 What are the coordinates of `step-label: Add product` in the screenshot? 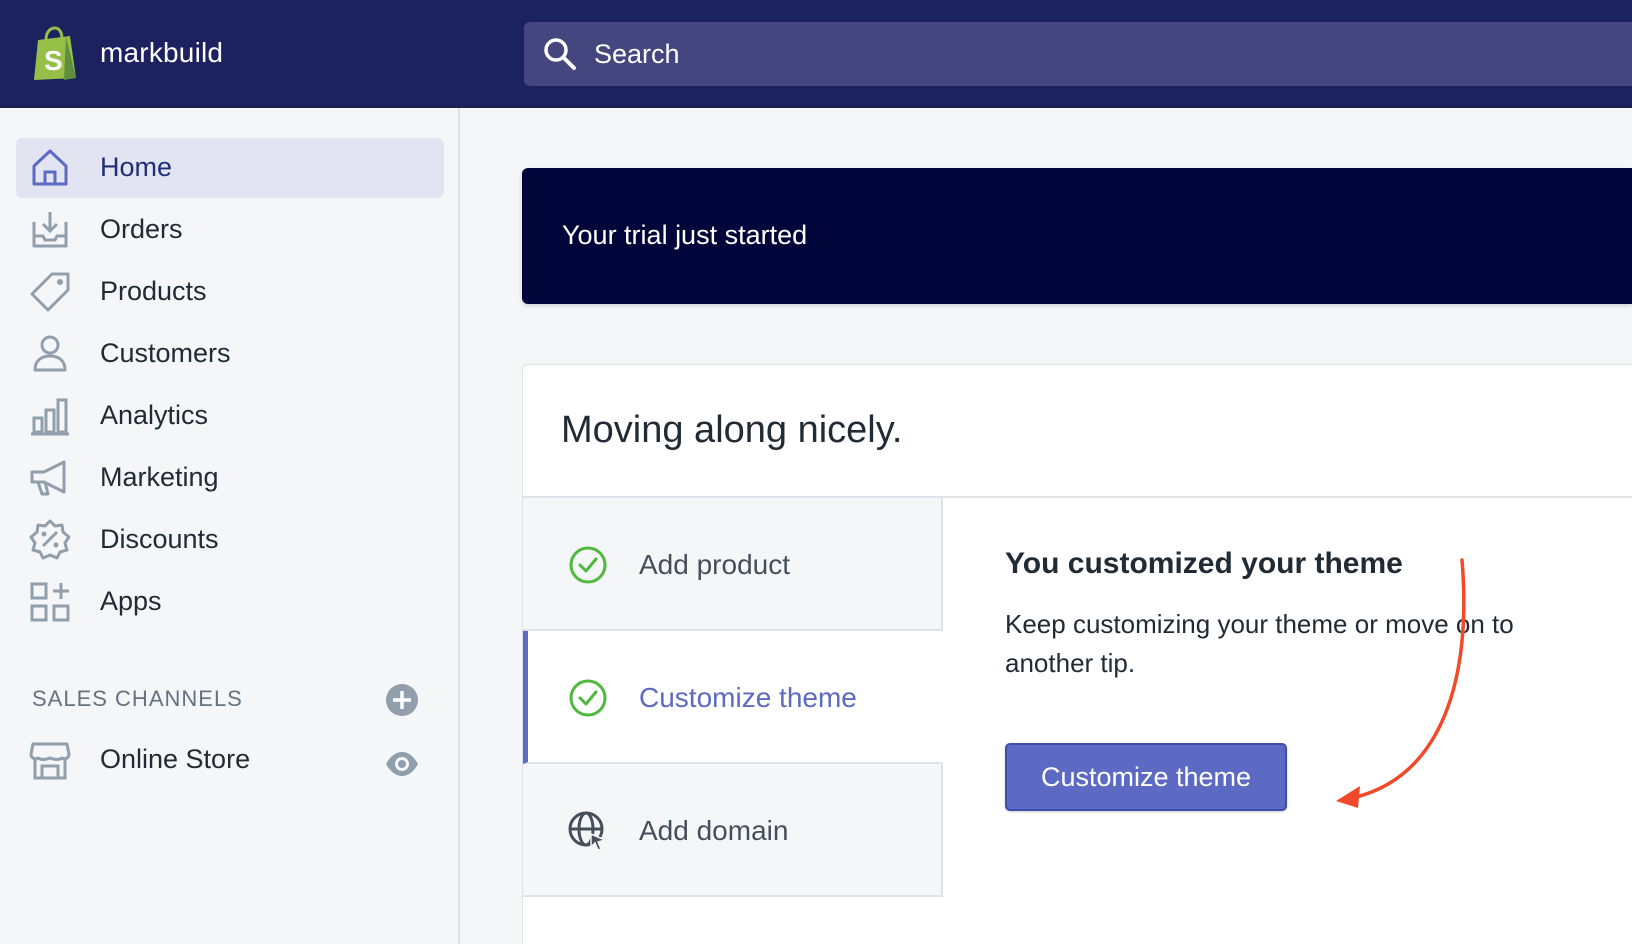 It's located at (714, 564).